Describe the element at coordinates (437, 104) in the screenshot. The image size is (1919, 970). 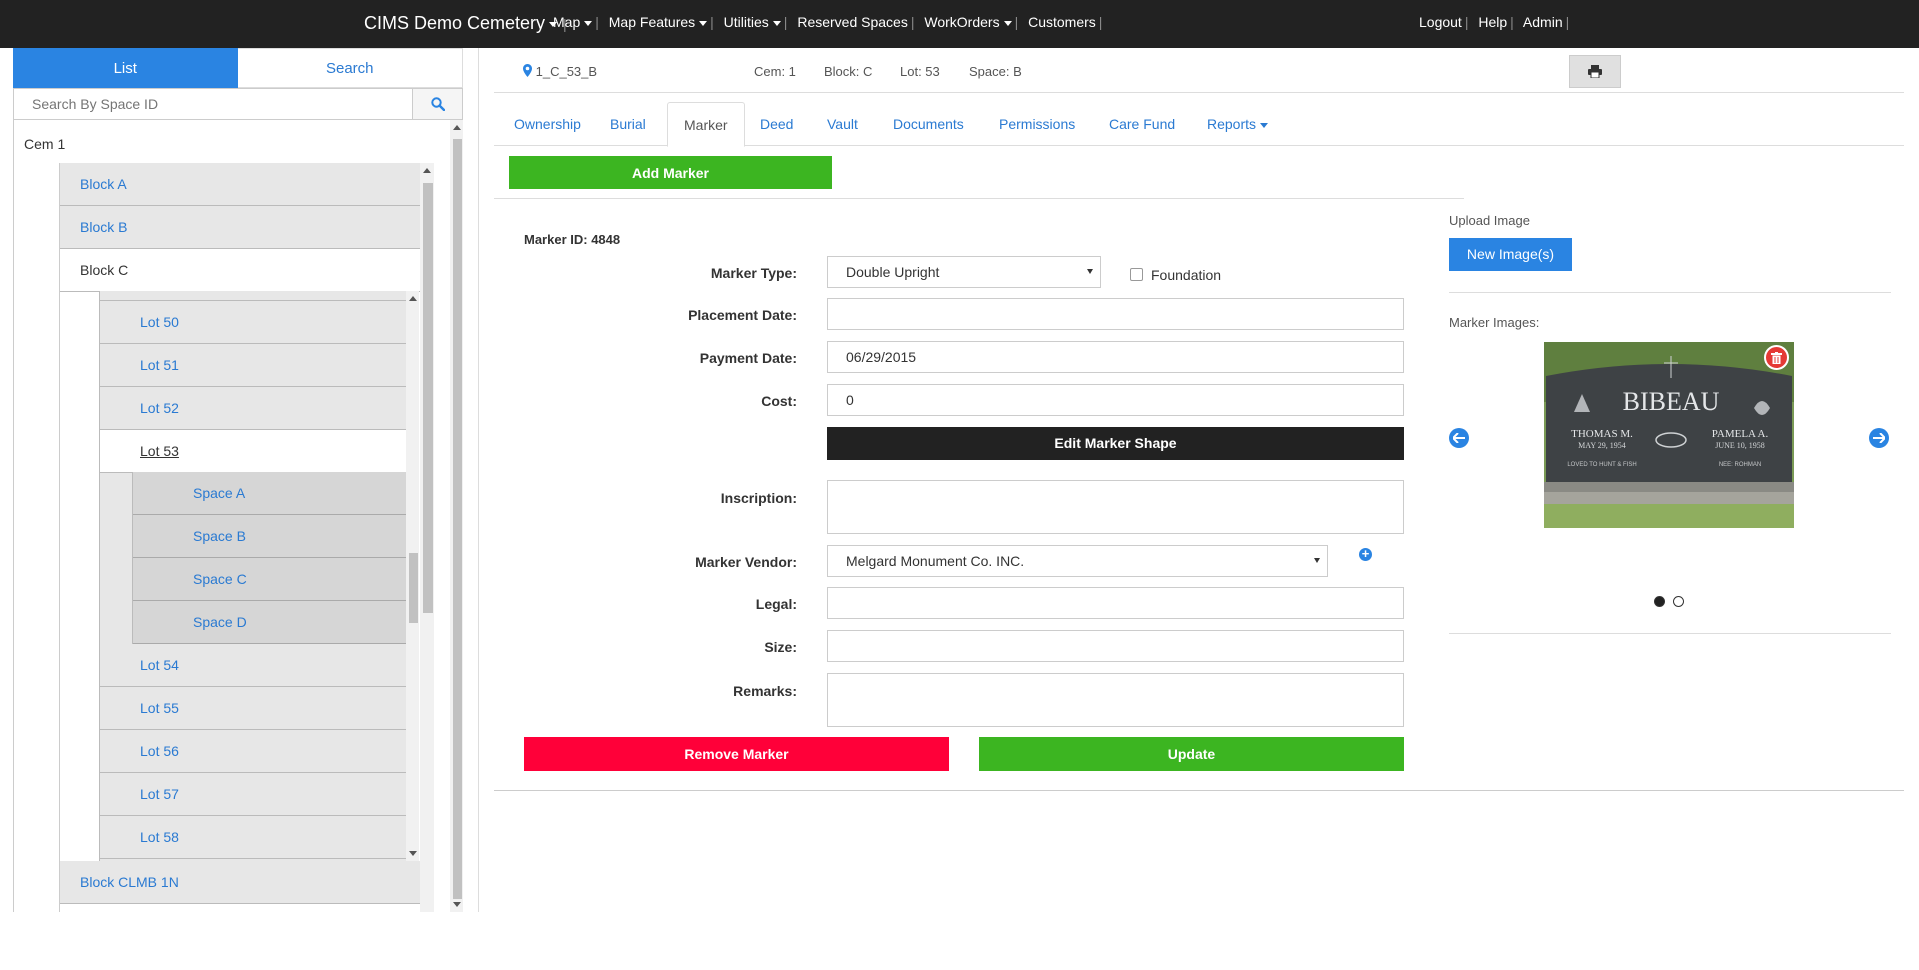
I see `search-button` at that location.